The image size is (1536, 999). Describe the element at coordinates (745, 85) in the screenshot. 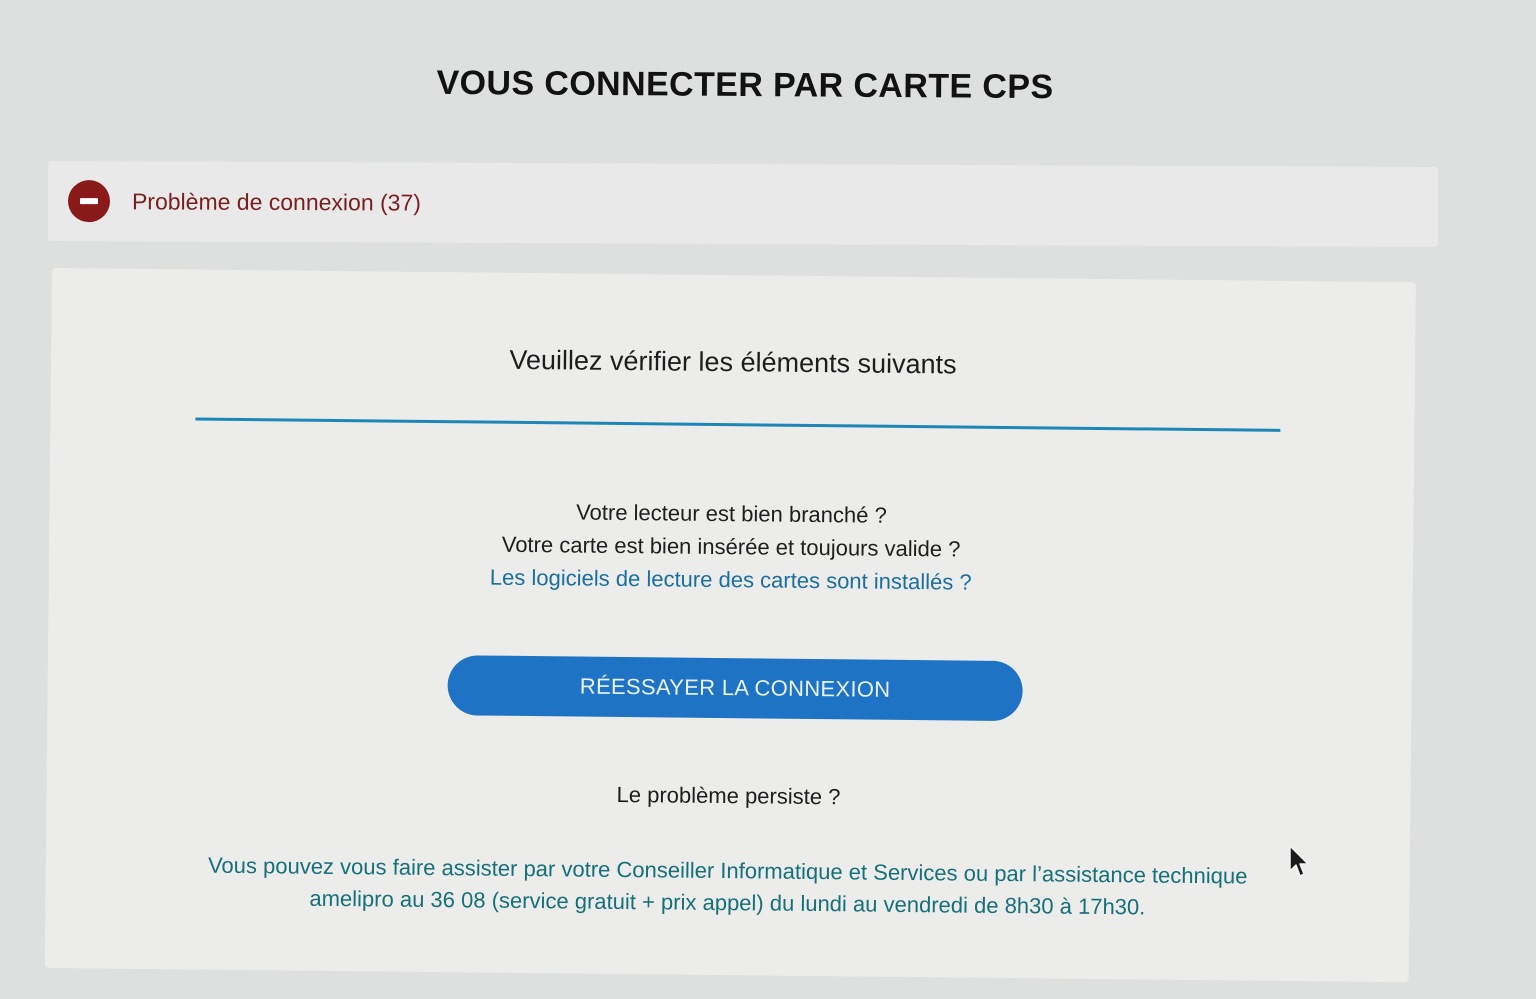

I see `page-title: VOUS CONNECTER PAR CARTE CPS` at that location.